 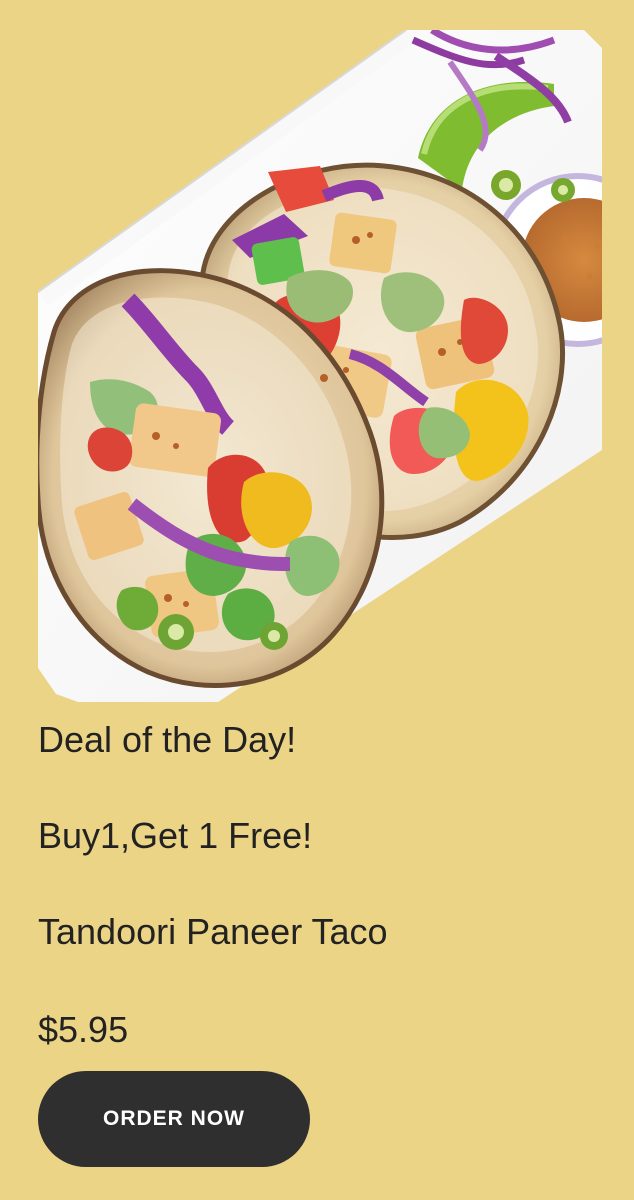 I want to click on item-name: Tandoori Paneer Taco, so click(x=213, y=931).